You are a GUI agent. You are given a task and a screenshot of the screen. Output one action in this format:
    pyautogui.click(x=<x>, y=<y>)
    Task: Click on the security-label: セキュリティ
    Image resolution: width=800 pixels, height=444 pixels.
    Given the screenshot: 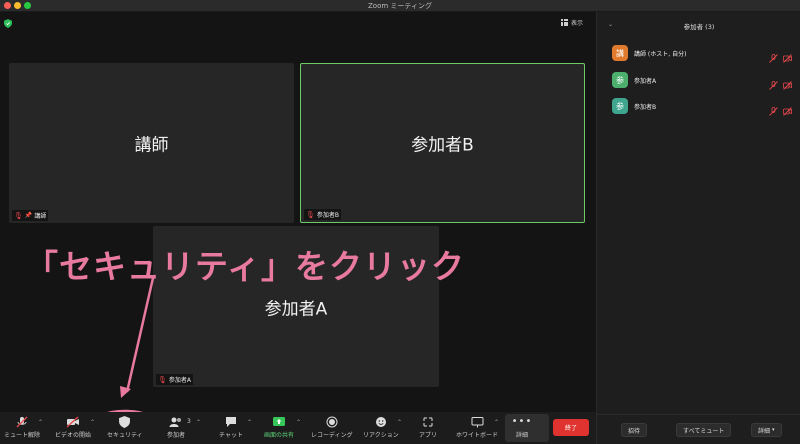 What is the action you would take?
    pyautogui.click(x=125, y=435)
    